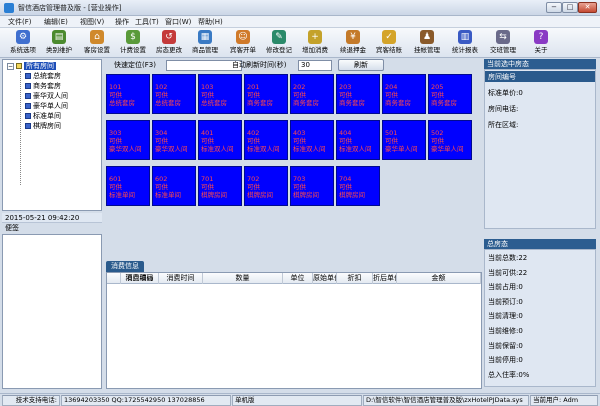 The image size is (600, 406). What do you see at coordinates (122, 22) in the screenshot?
I see `menu-operate: 操作` at bounding box center [122, 22].